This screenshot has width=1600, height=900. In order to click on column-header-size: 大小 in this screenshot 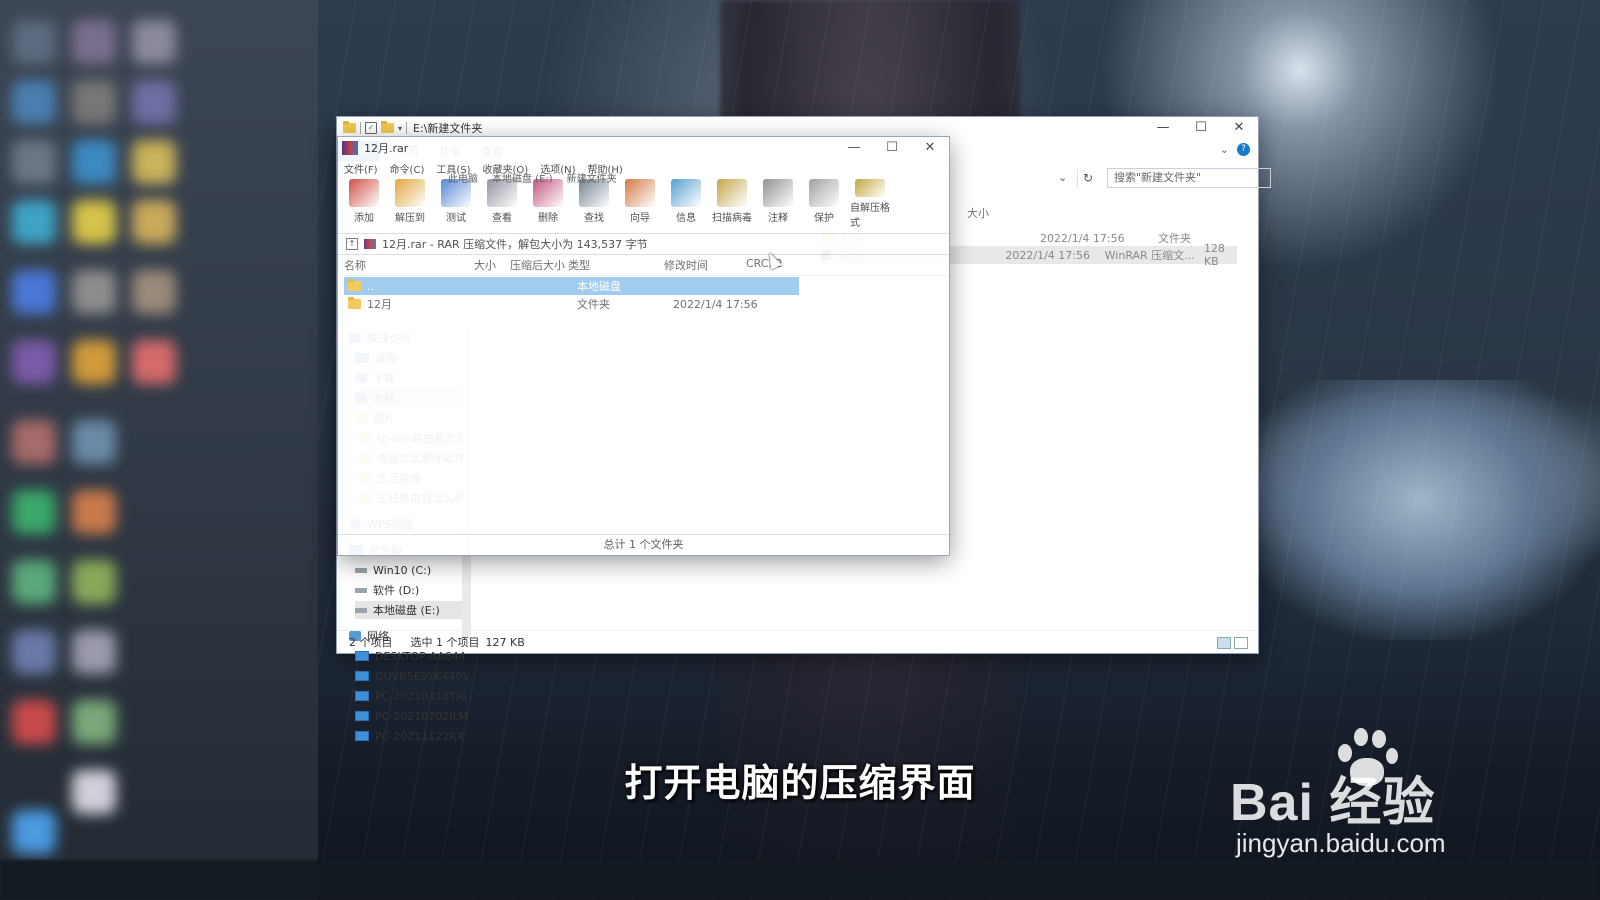, I will do `click(978, 213)`.